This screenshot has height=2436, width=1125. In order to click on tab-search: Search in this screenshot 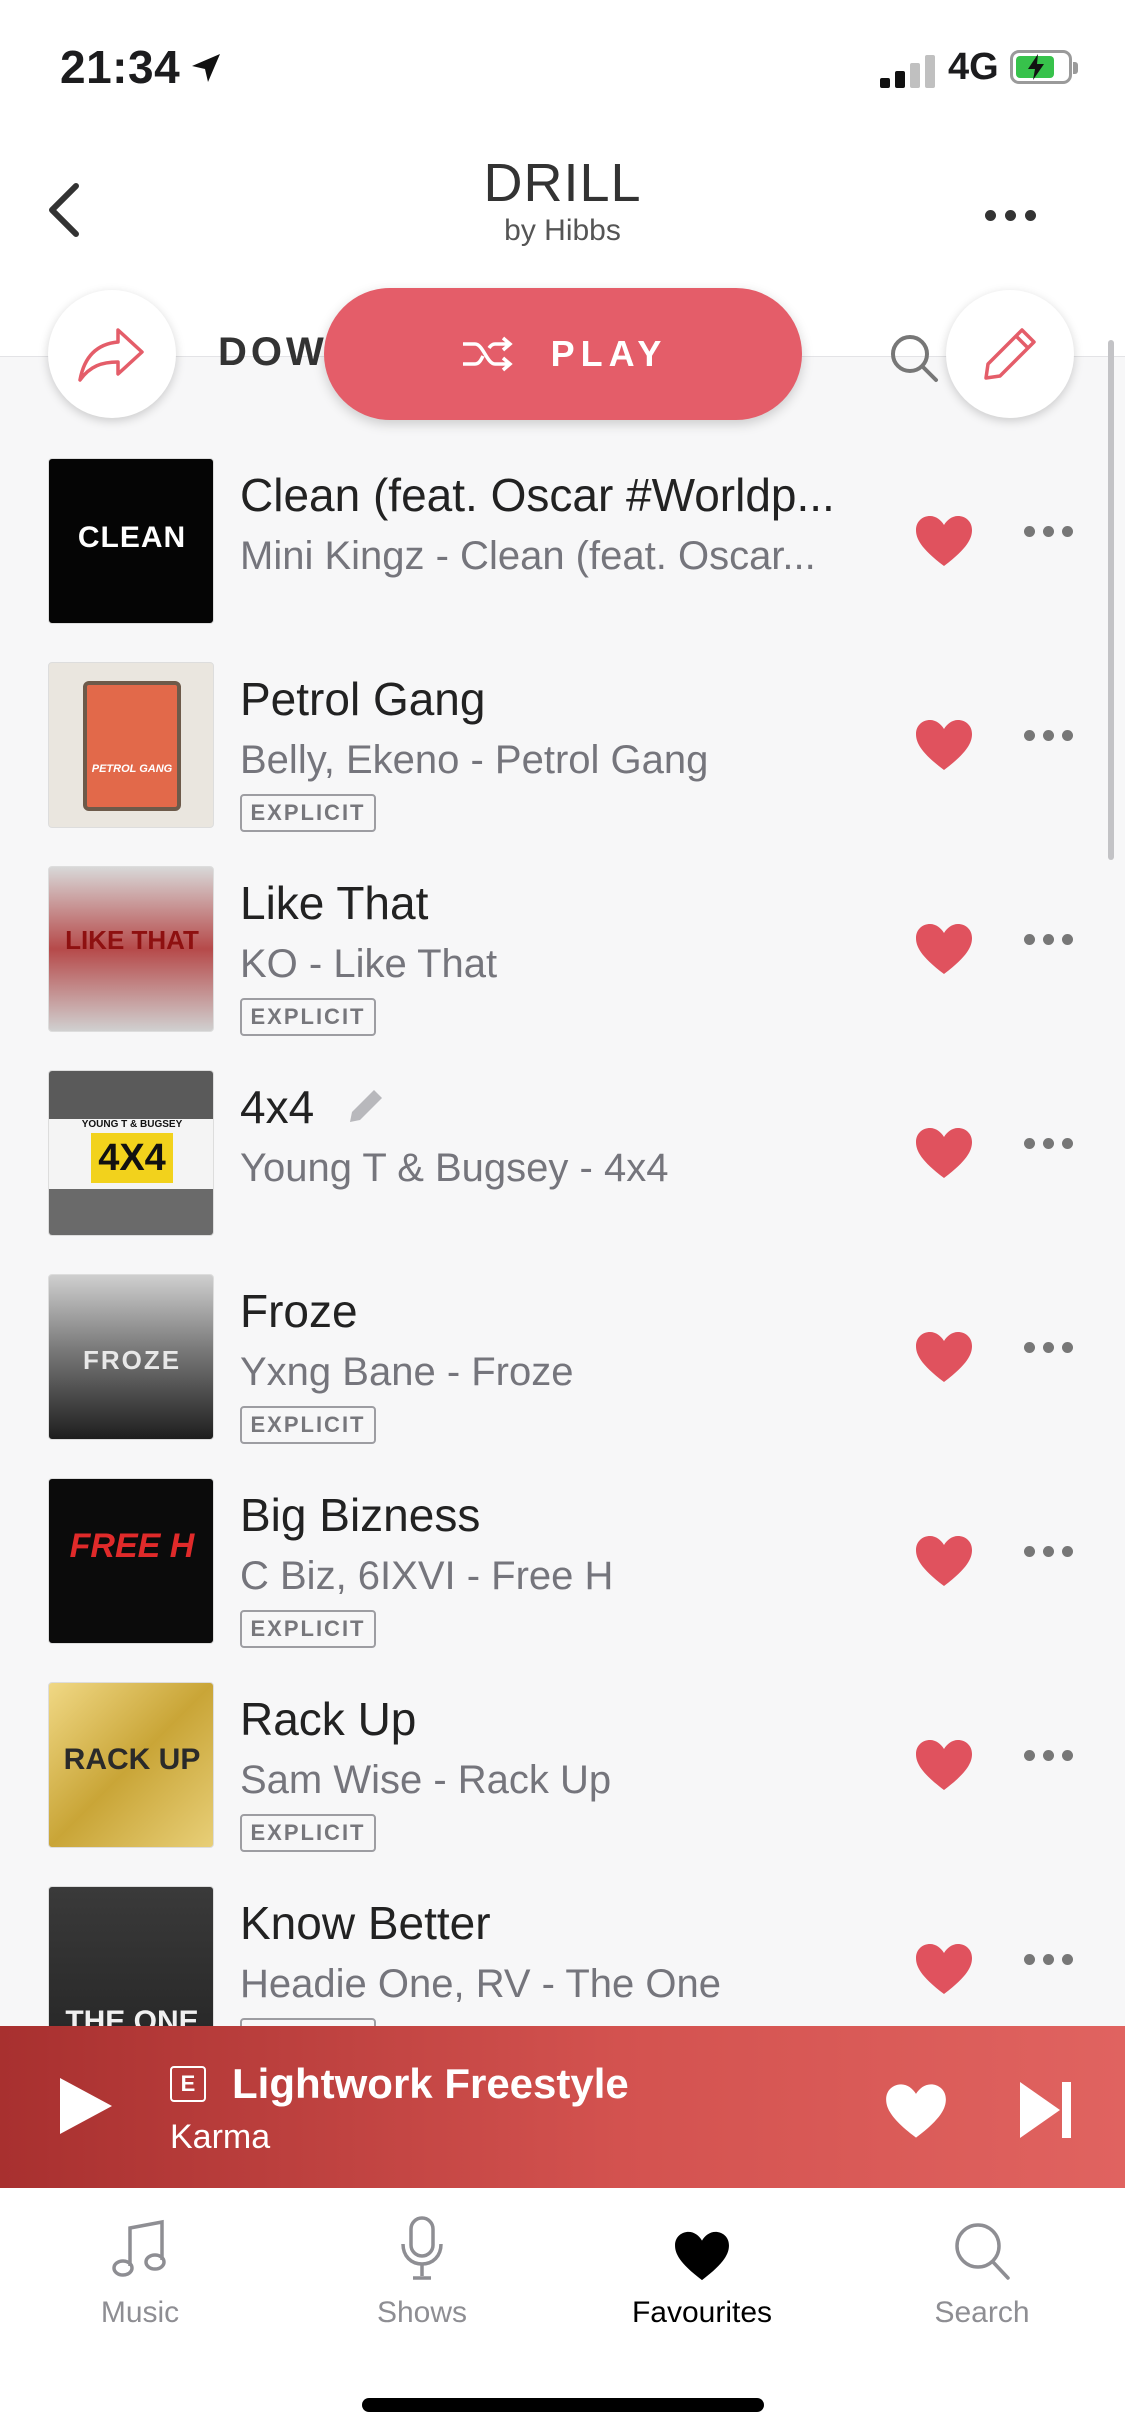, I will do `click(982, 2272)`.